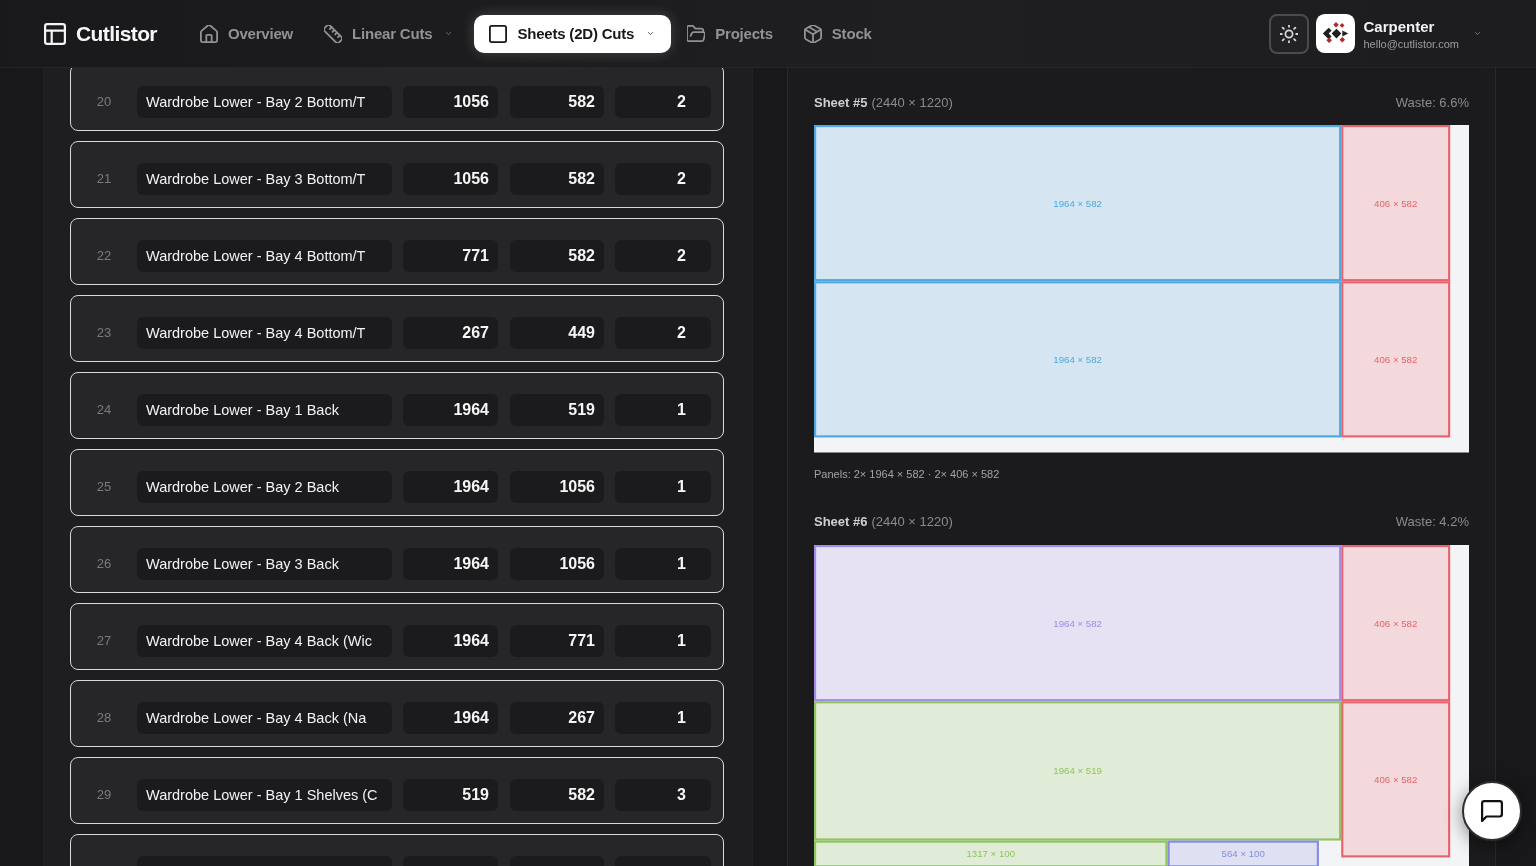  Describe the element at coordinates (696, 33) in the screenshot. I see `folder-icon` at that location.